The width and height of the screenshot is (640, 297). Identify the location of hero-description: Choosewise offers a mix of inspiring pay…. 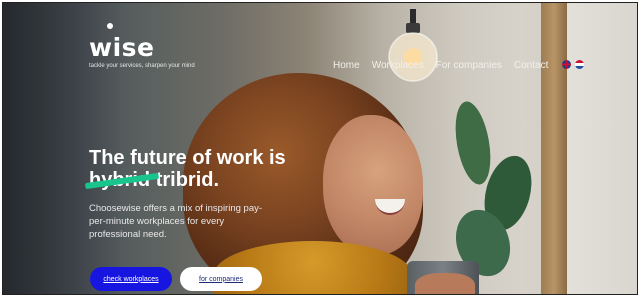
(176, 221).